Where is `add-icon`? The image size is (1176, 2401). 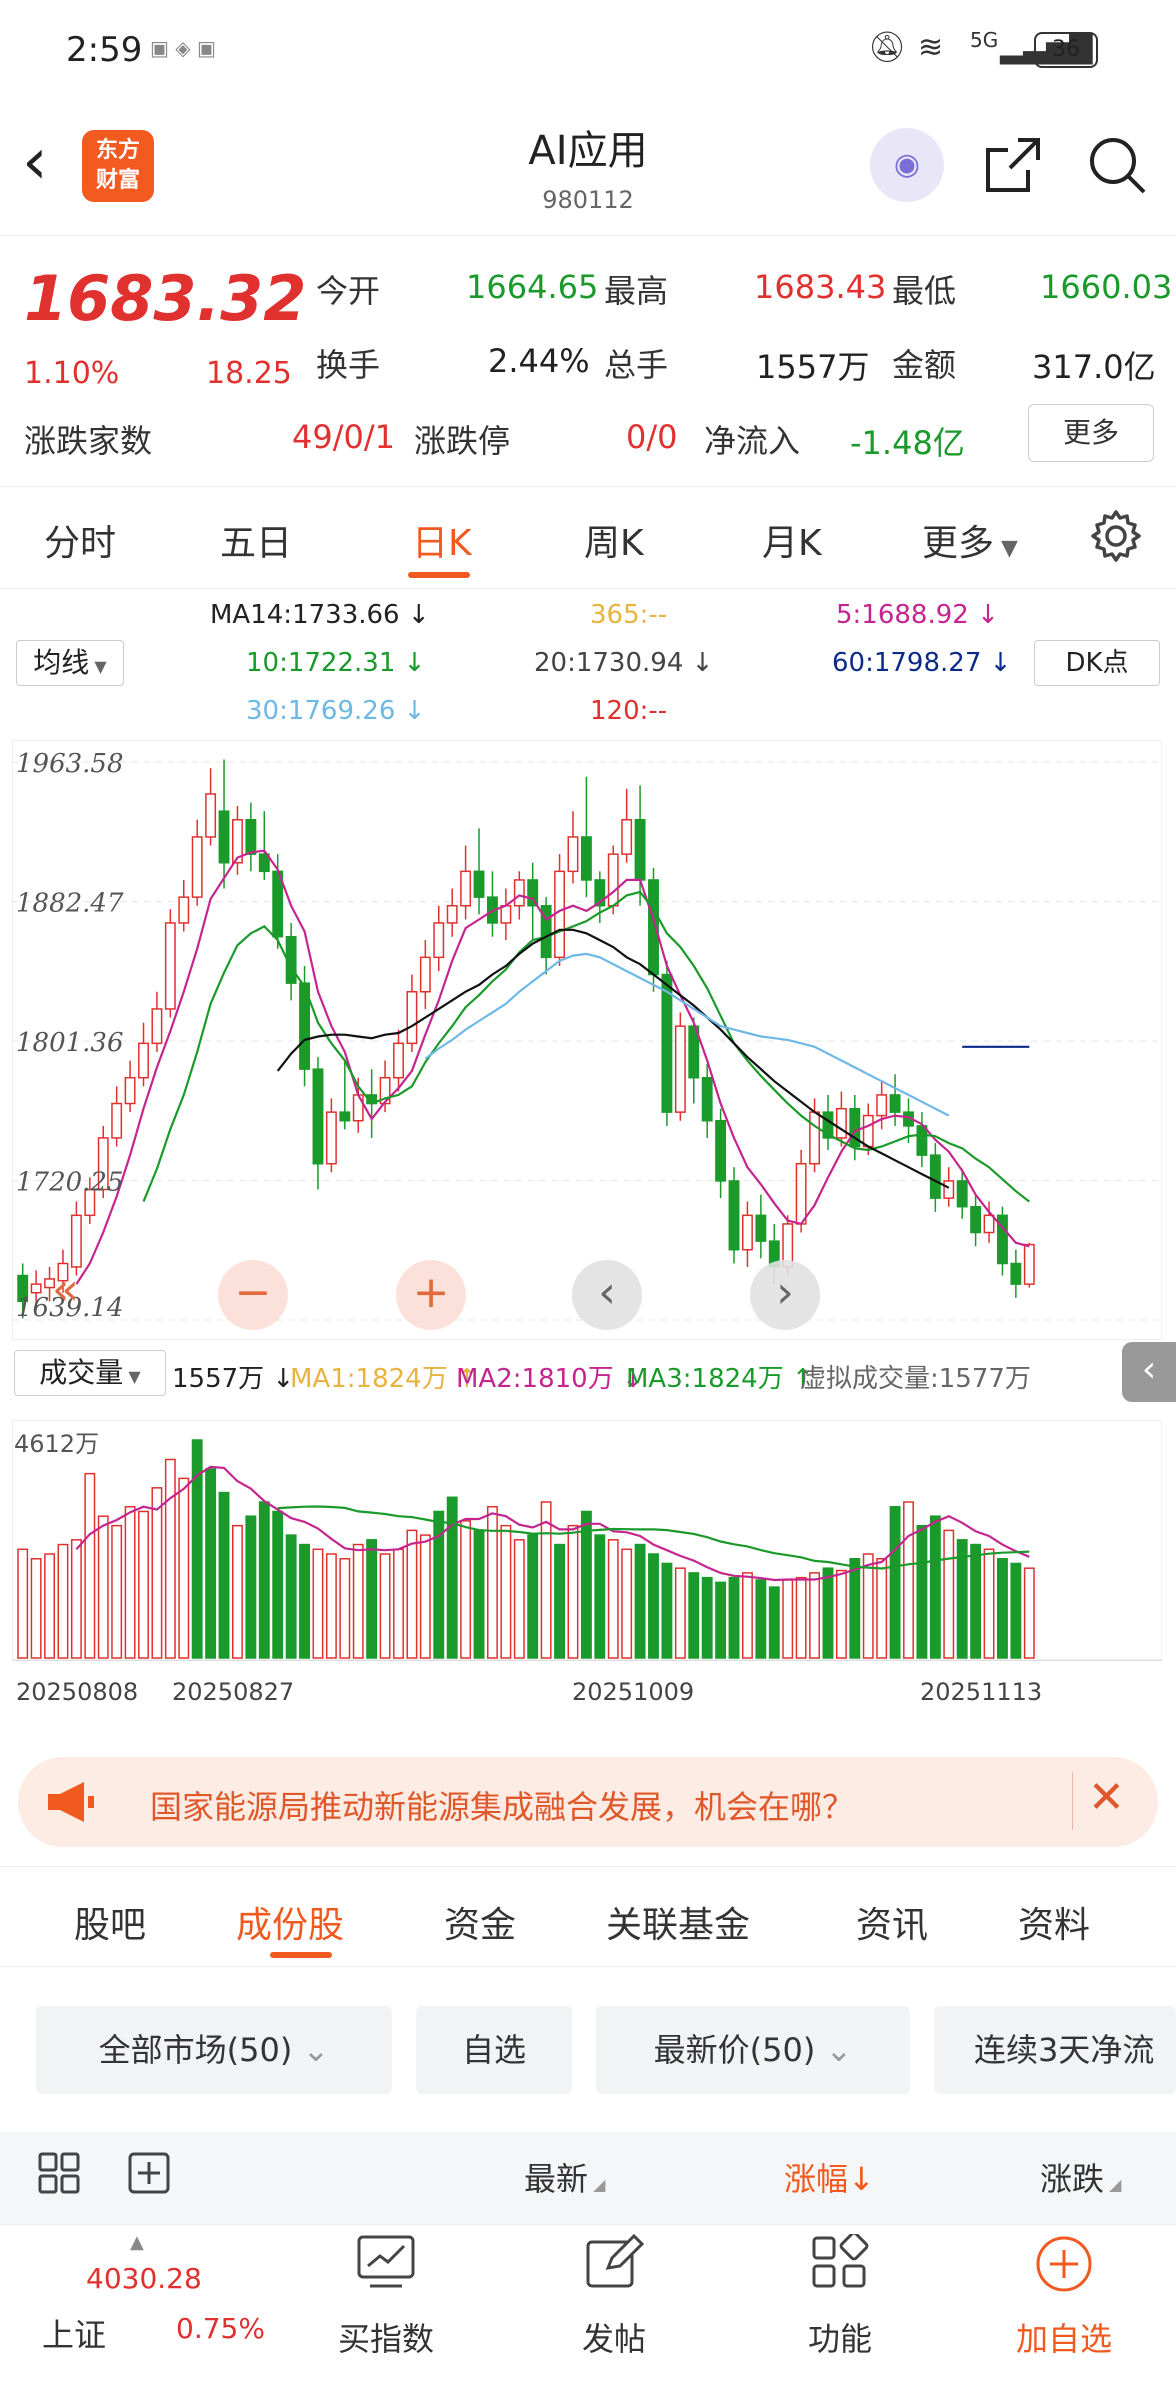 add-icon is located at coordinates (149, 2173).